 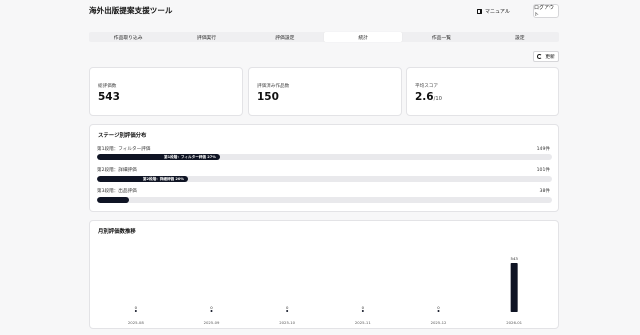 What do you see at coordinates (131, 10) in the screenshot?
I see `app-title: 海外出版提案支援ツール` at bounding box center [131, 10].